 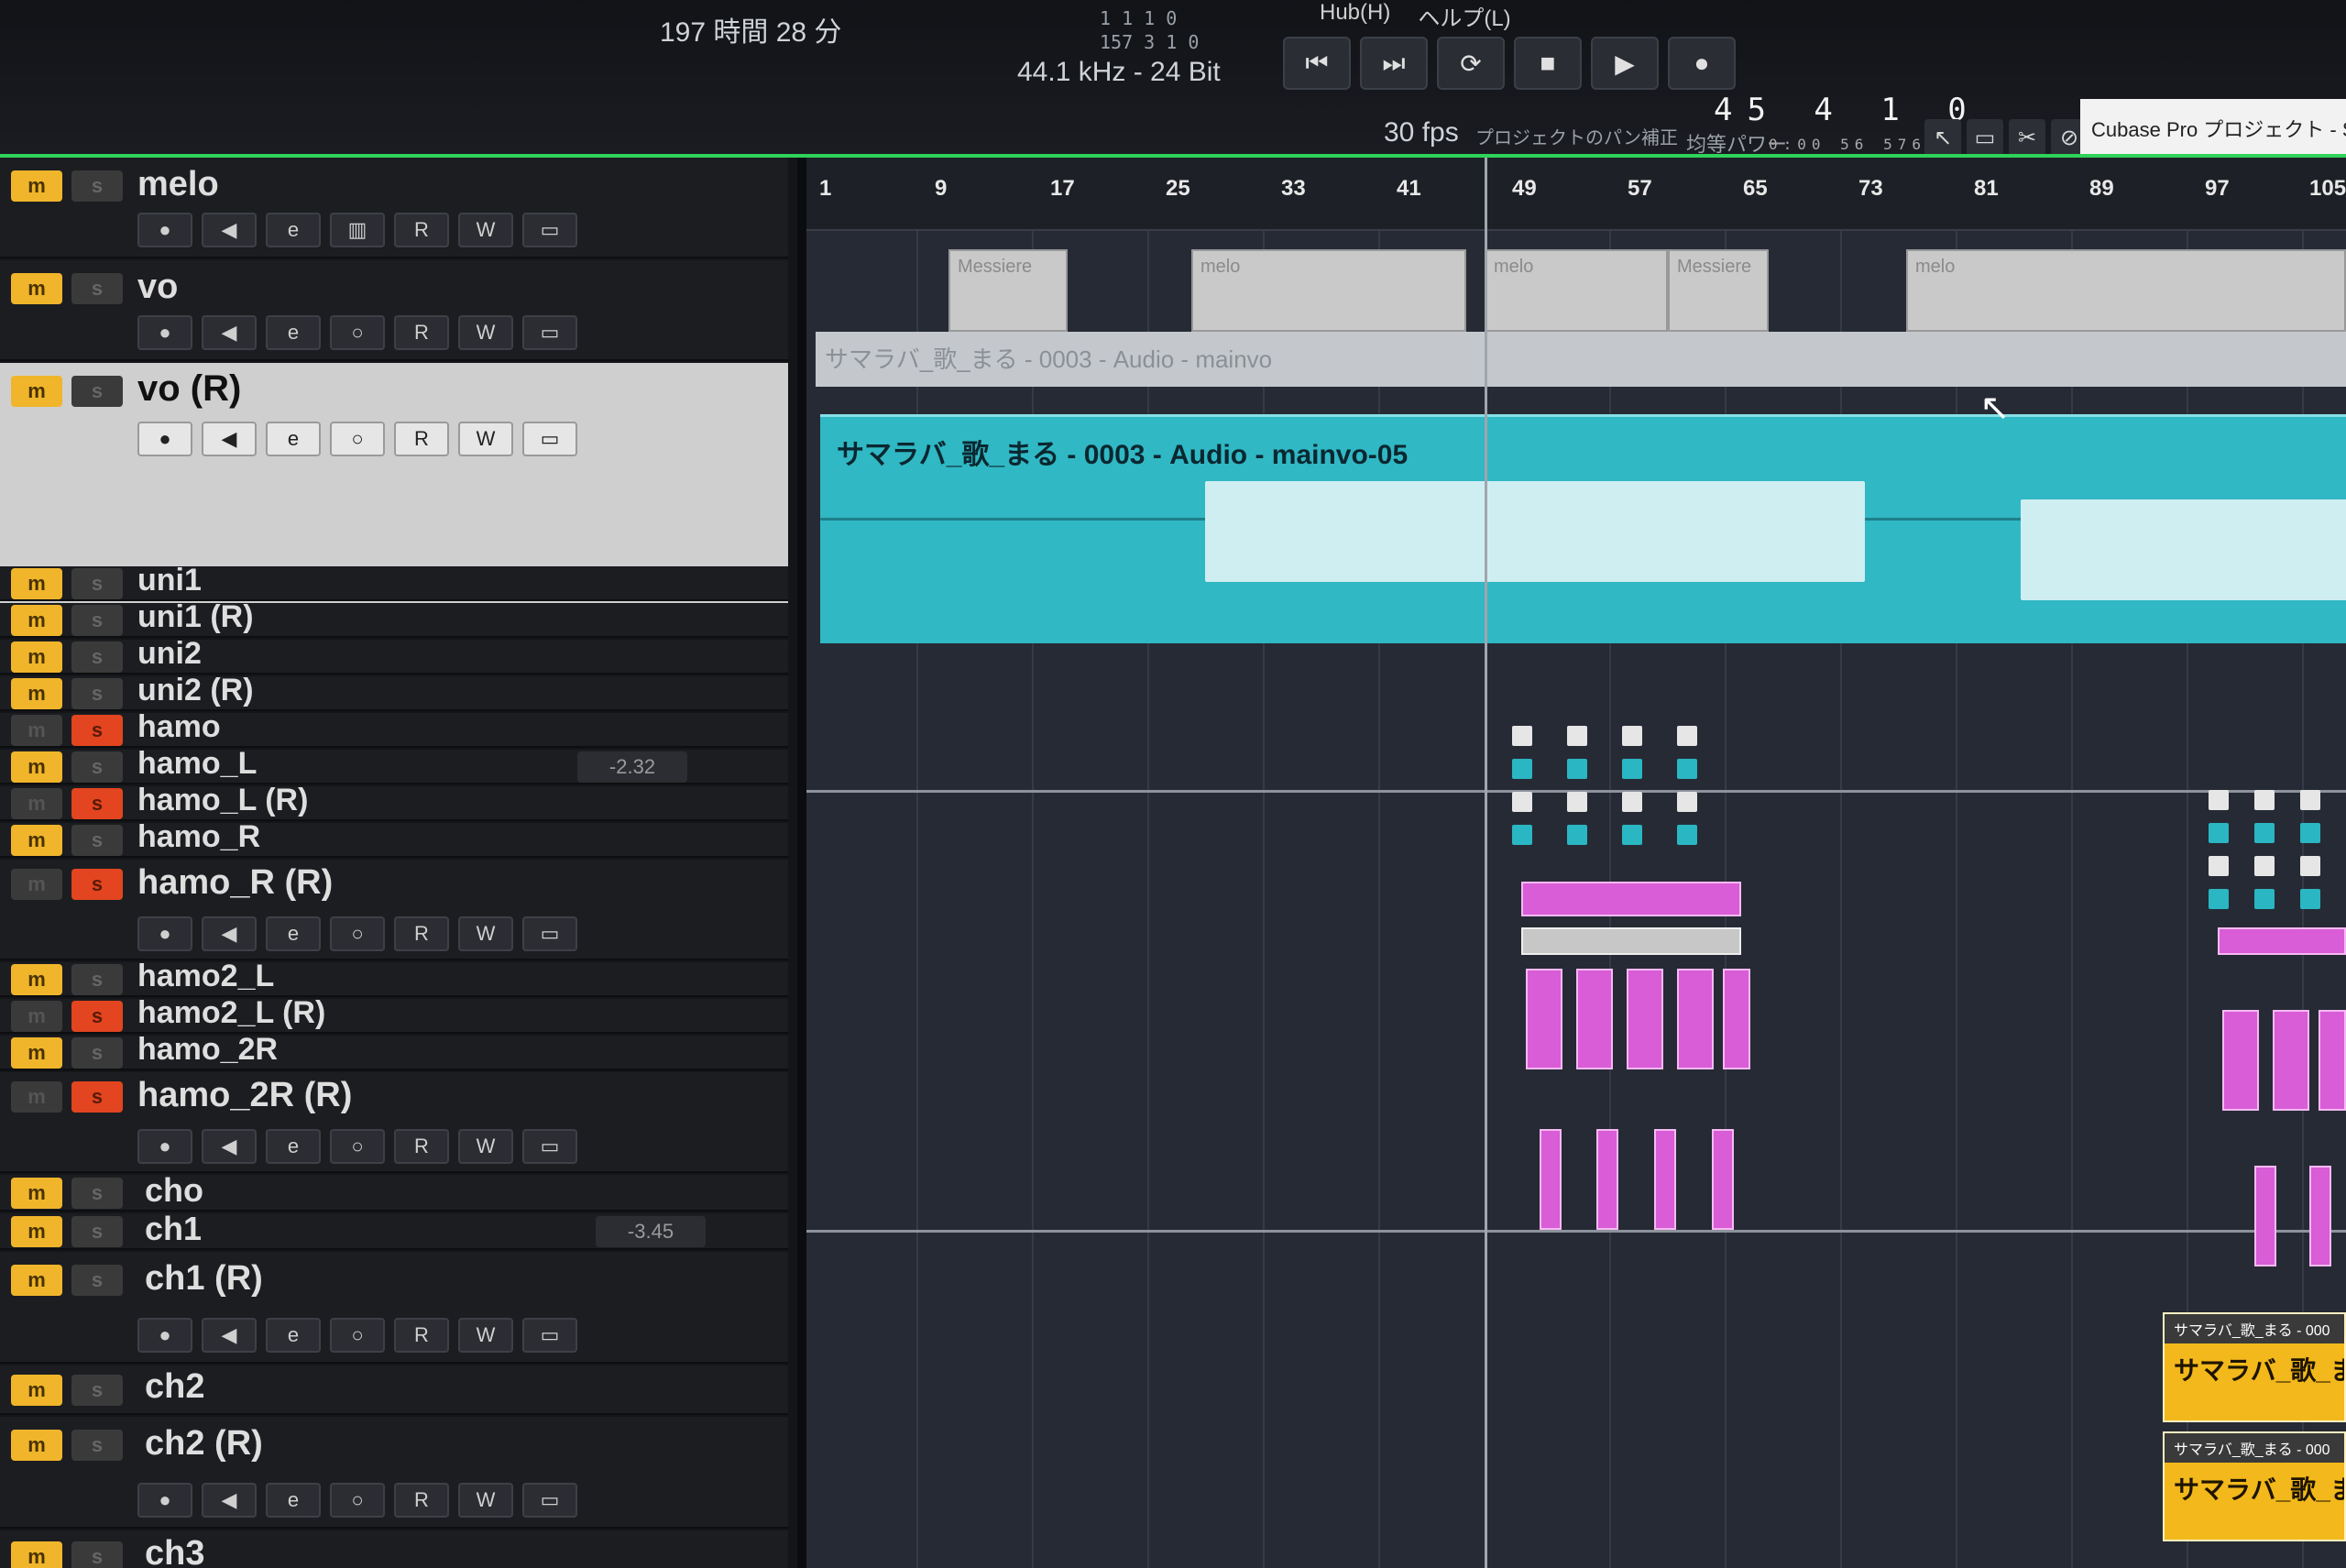 What do you see at coordinates (394, 1014) in the screenshot?
I see `track-hamo2-l-r: m s hamo2_L (R)` at bounding box center [394, 1014].